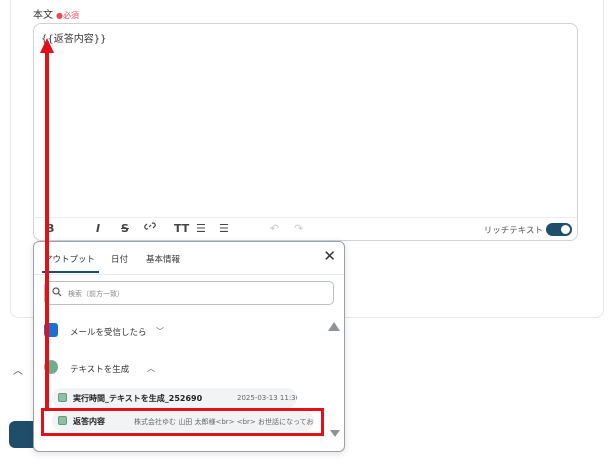 This screenshot has width=608, height=460. What do you see at coordinates (108, 333) in the screenshot?
I see `group-label: メールを受信したら` at bounding box center [108, 333].